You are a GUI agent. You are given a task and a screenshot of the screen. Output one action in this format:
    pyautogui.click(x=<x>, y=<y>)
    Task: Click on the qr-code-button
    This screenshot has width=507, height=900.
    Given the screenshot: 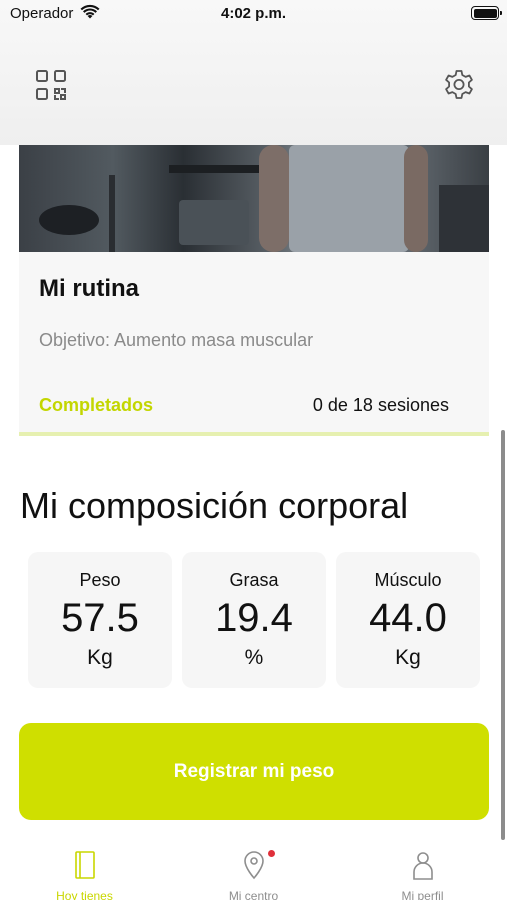 What is the action you would take?
    pyautogui.click(x=51, y=85)
    